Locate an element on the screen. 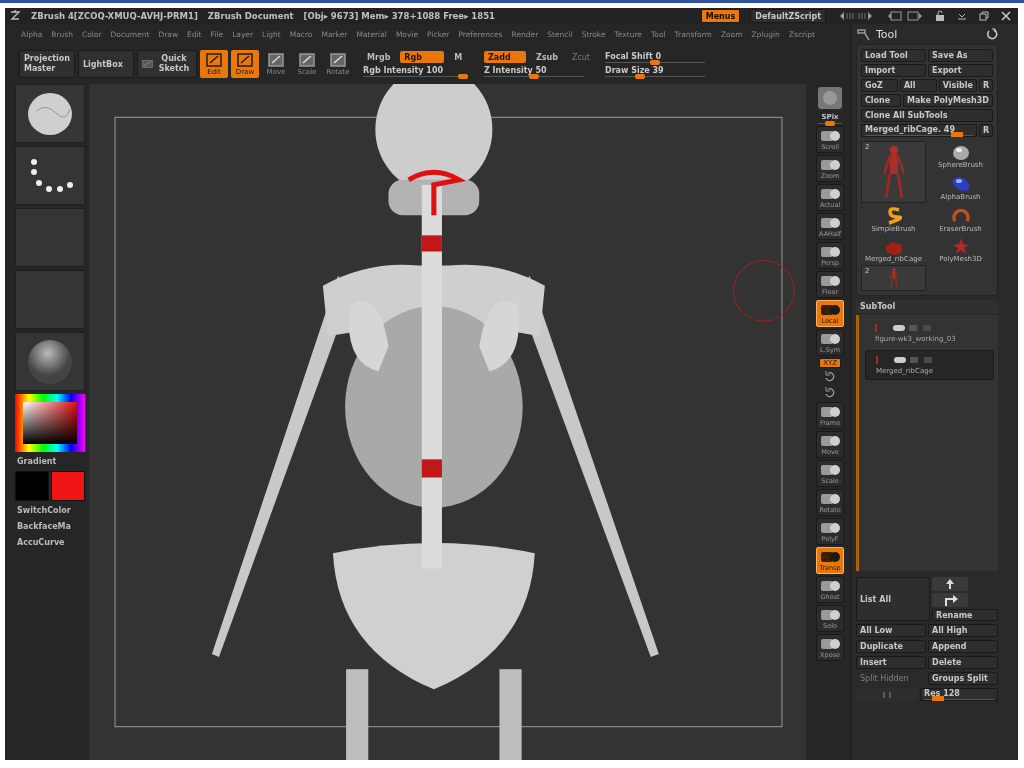 The height and width of the screenshot is (768, 1024). restore-icon is located at coordinates (984, 16).